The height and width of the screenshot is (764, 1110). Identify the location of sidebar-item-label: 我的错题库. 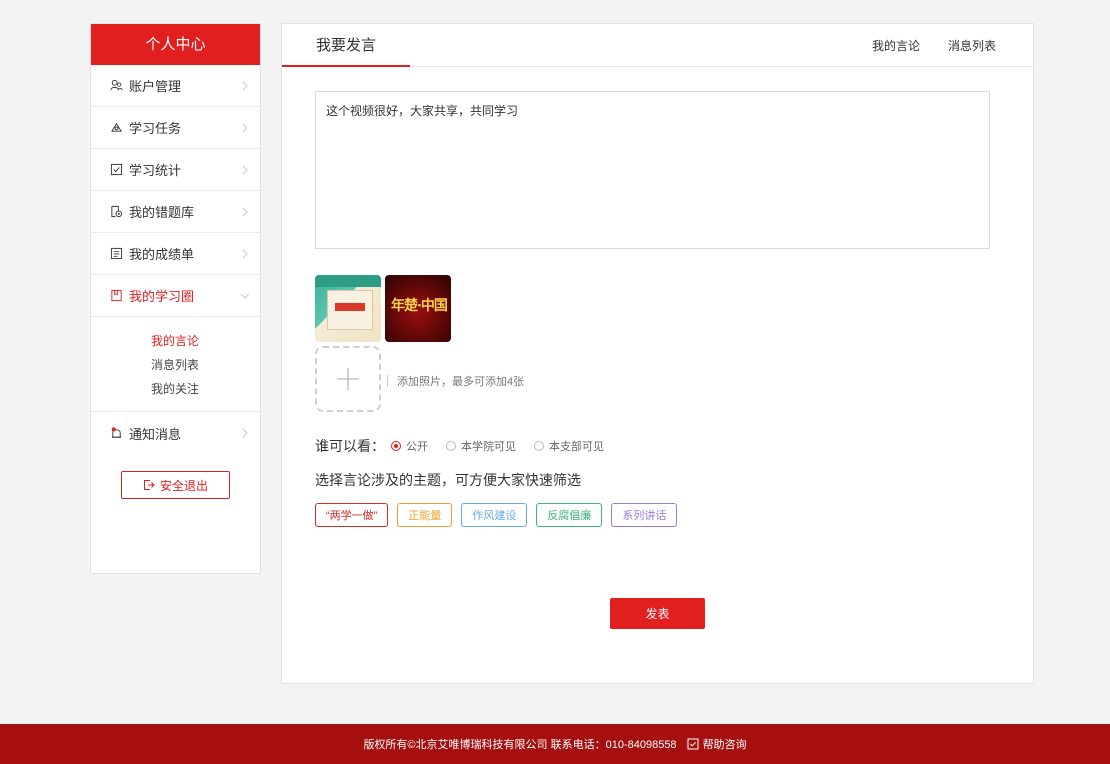
(162, 212).